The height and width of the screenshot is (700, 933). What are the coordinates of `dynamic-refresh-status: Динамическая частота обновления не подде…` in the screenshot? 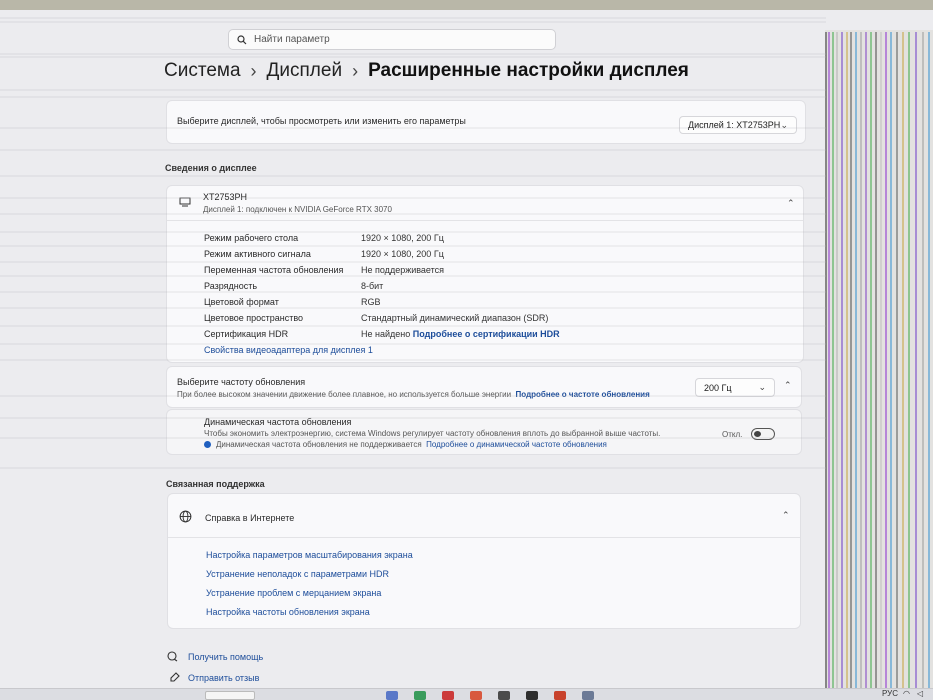 It's located at (405, 444).